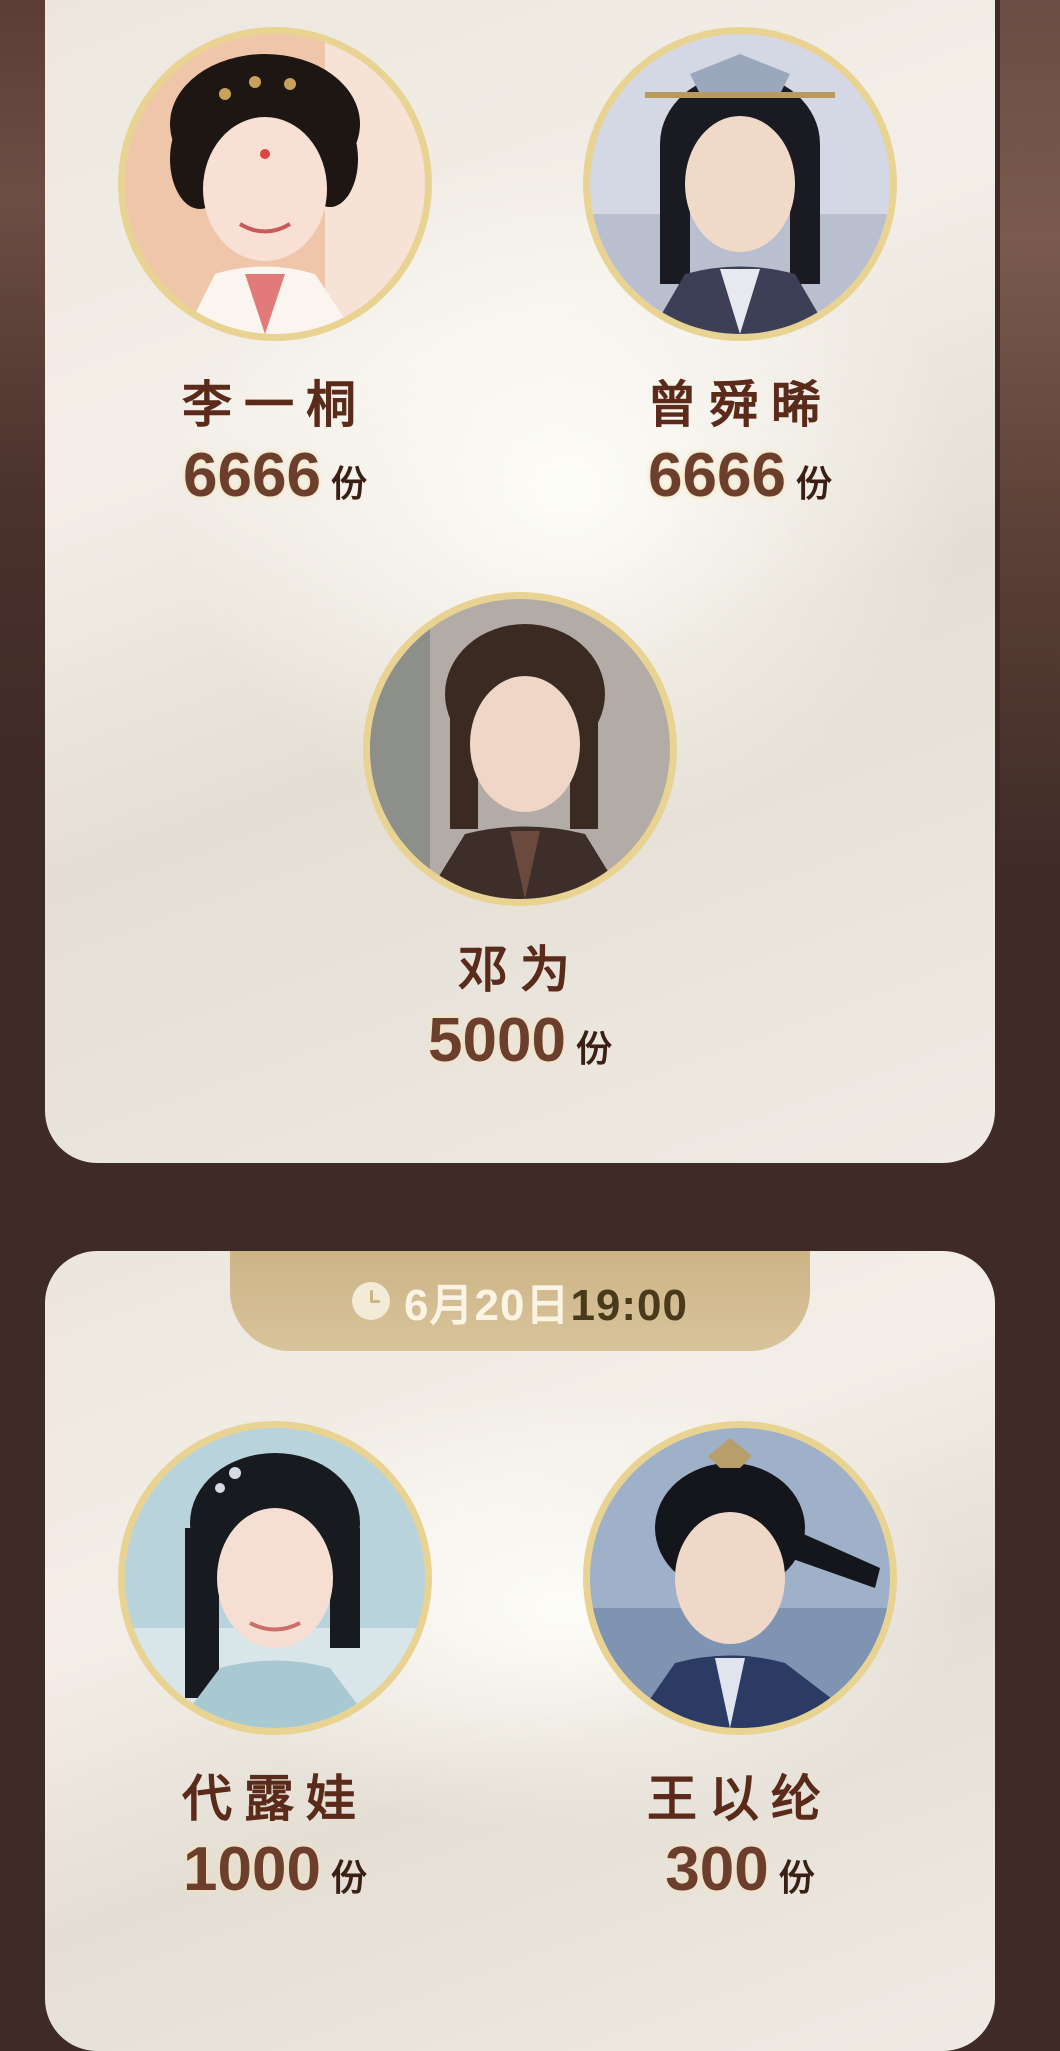 This screenshot has width=1060, height=2051. I want to click on count-value: 300, so click(717, 1869).